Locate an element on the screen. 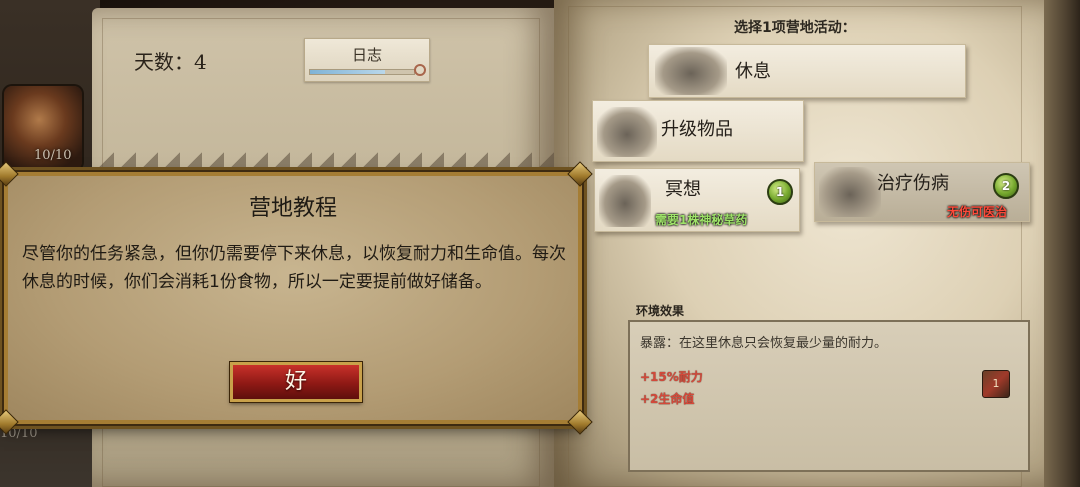 This screenshot has width=1080, height=487. activity-upgrade-label: 升级物品 is located at coordinates (697, 129).